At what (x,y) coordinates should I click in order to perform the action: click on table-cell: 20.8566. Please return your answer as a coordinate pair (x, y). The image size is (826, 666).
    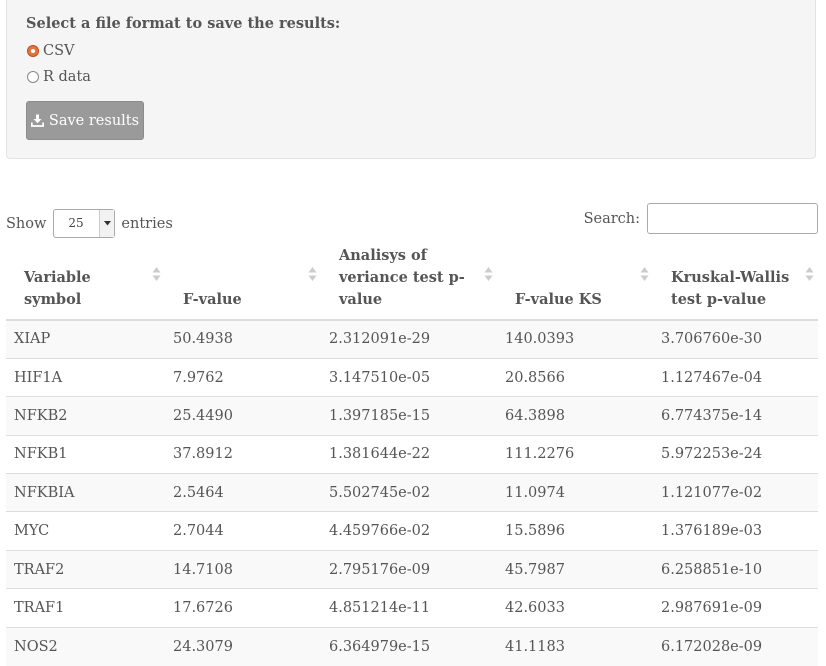
    Looking at the image, I should click on (575, 377).